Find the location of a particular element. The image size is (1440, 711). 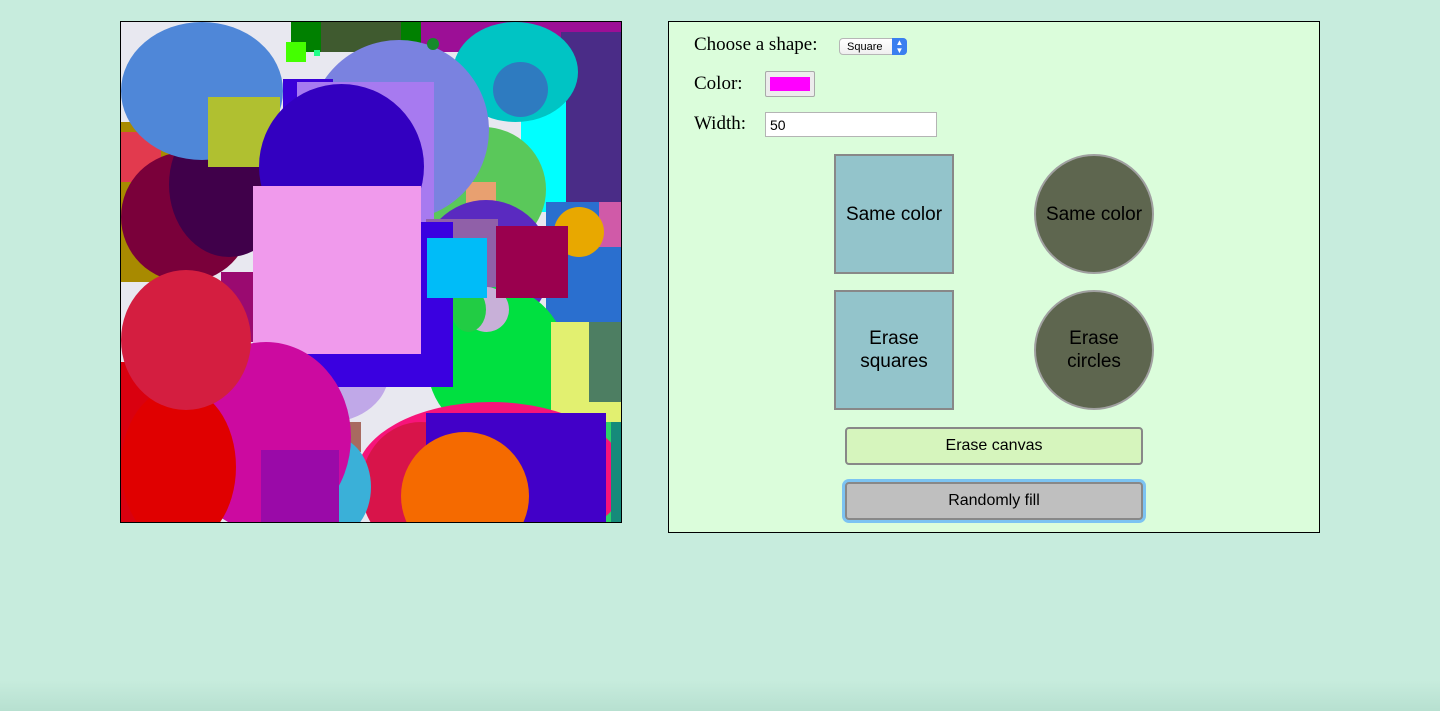

shape-label: Choose a shape: is located at coordinates (756, 44).